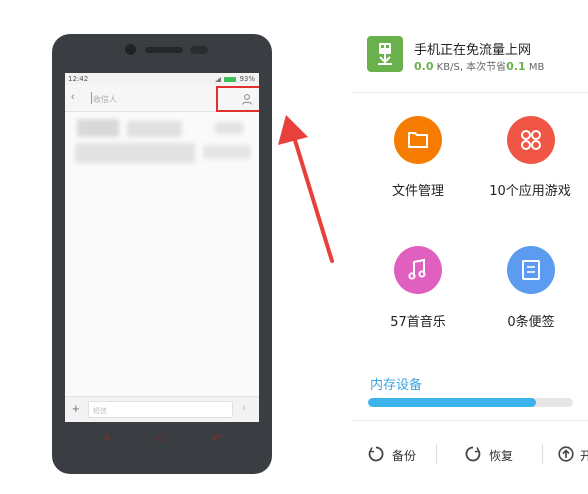  Describe the element at coordinates (376, 454) in the screenshot. I see `backup-icon` at that location.